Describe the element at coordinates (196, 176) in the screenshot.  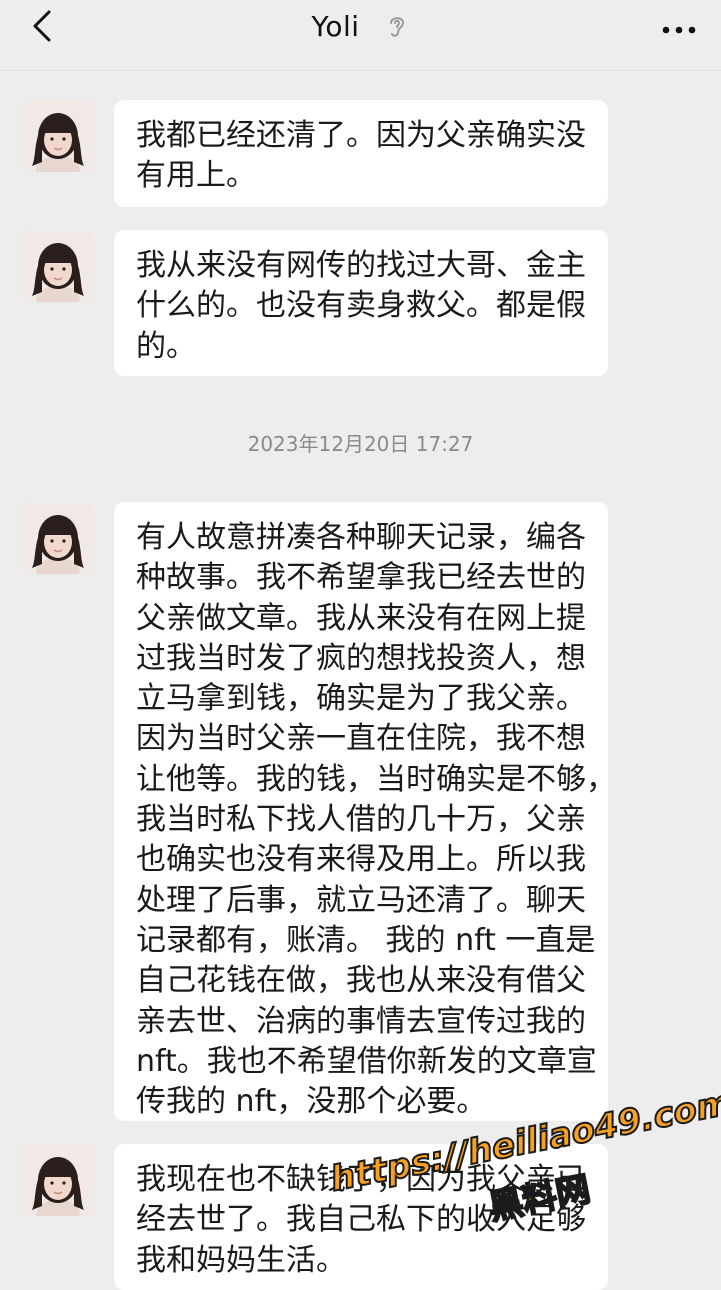
I see `message-line: 有用上。` at that location.